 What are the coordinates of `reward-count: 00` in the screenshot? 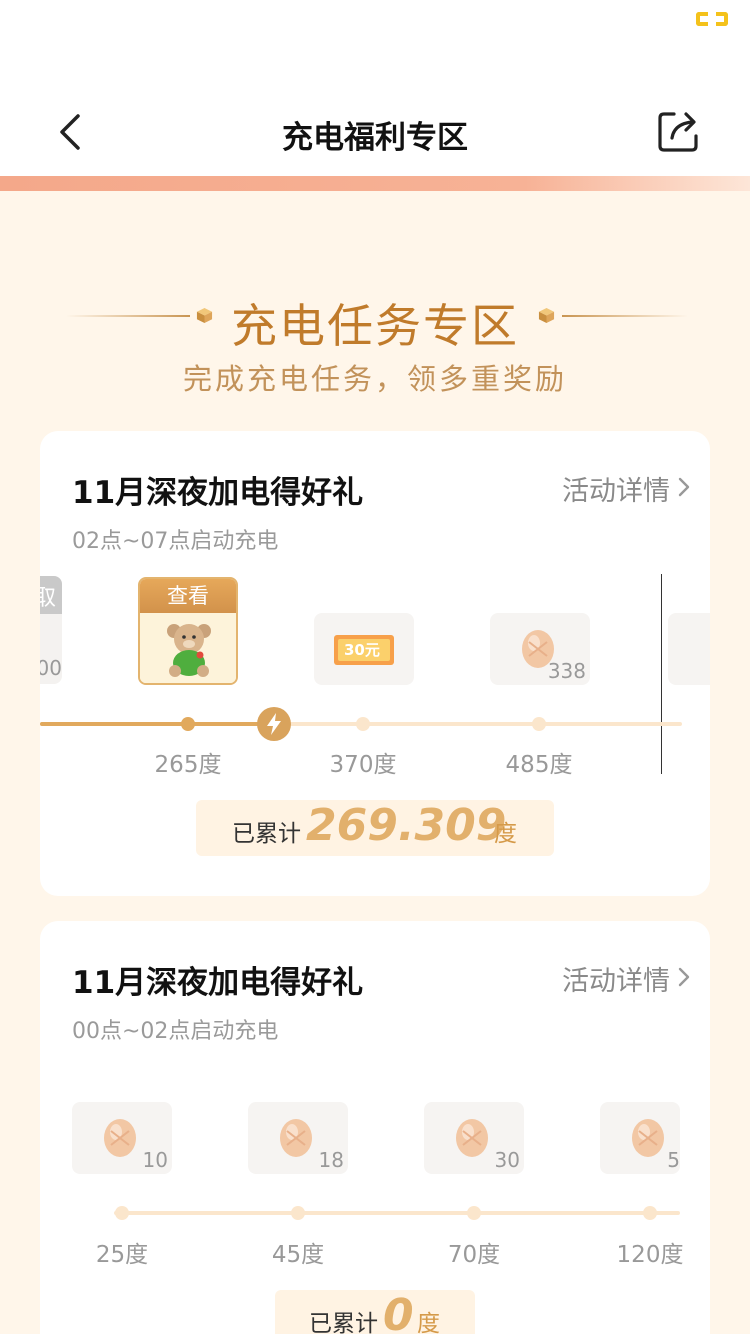 It's located at (51, 668).